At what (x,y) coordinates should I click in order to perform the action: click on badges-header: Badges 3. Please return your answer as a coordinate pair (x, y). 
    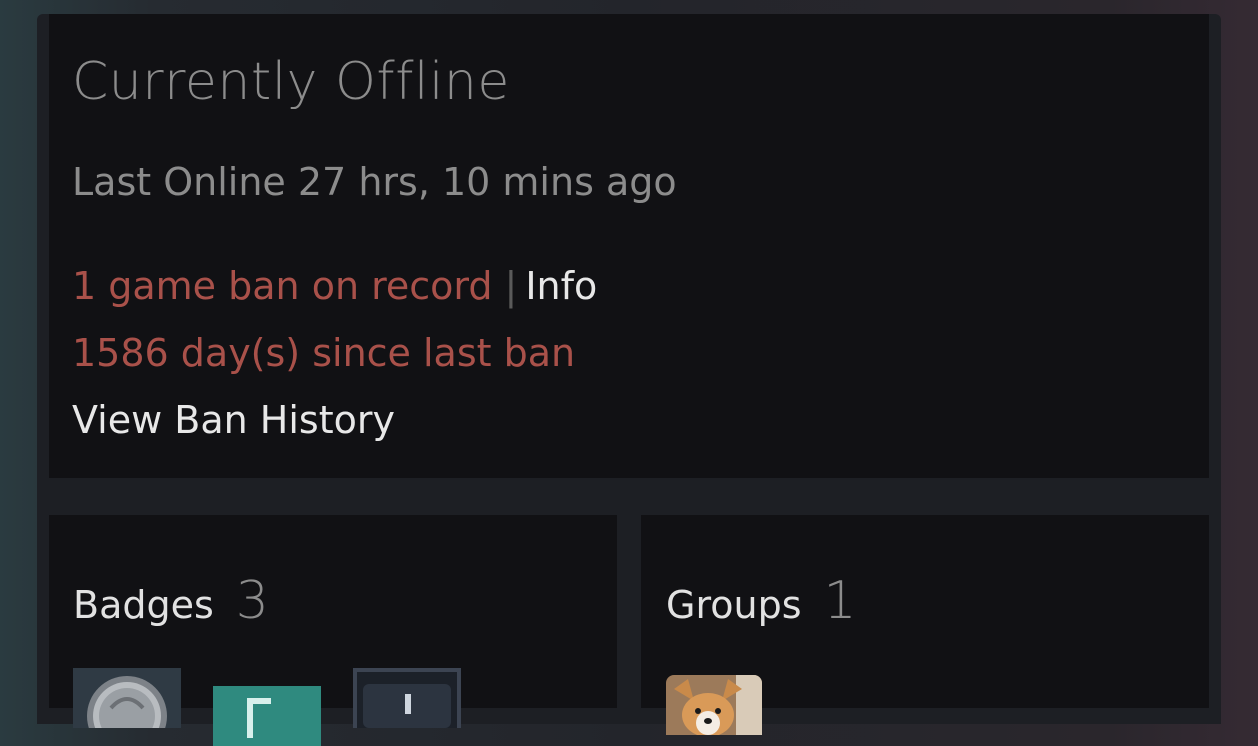
    Looking at the image, I should click on (171, 601).